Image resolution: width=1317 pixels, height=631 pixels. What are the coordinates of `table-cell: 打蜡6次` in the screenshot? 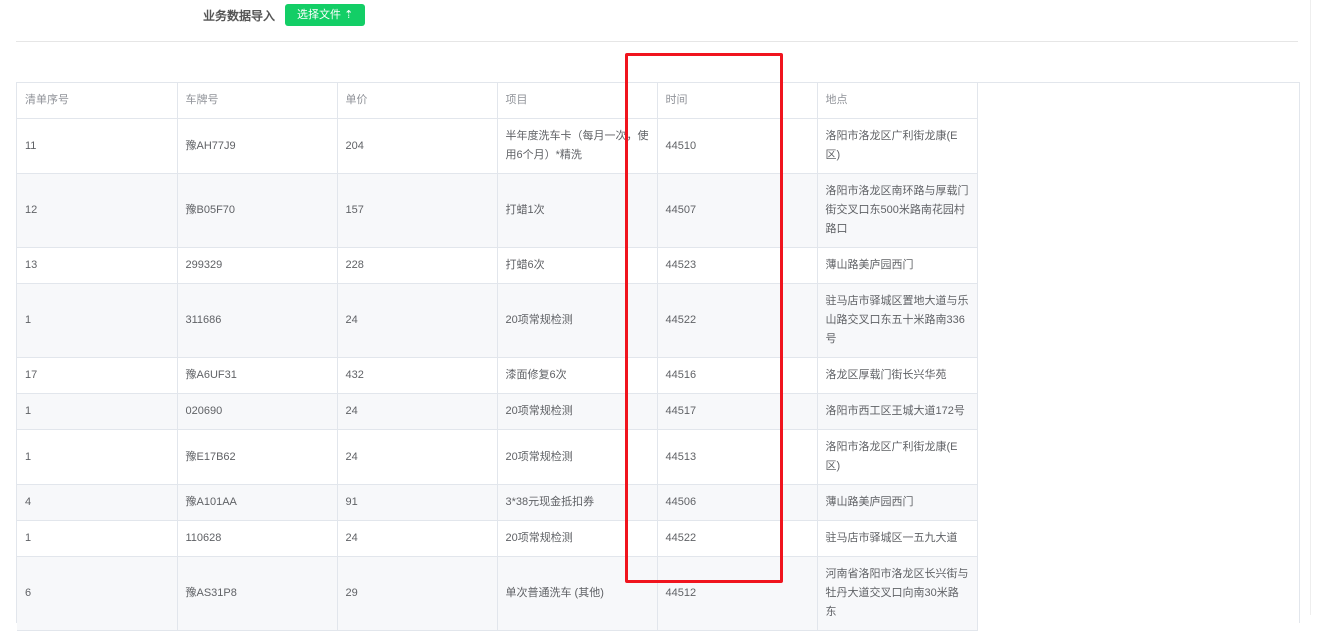 It's located at (577, 265).